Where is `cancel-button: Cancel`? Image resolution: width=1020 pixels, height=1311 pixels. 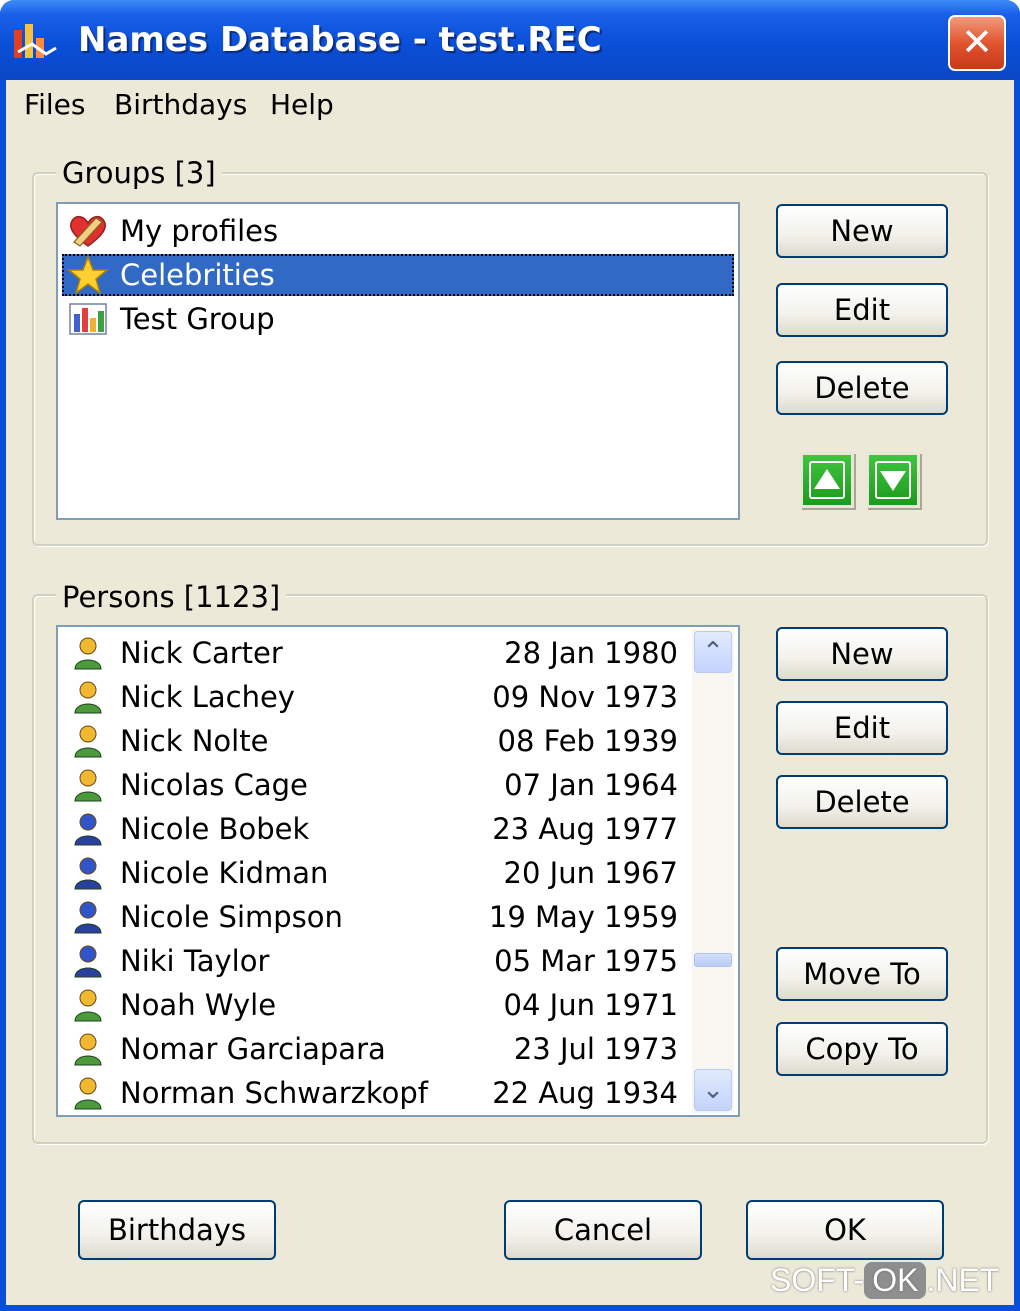 cancel-button: Cancel is located at coordinates (603, 1230).